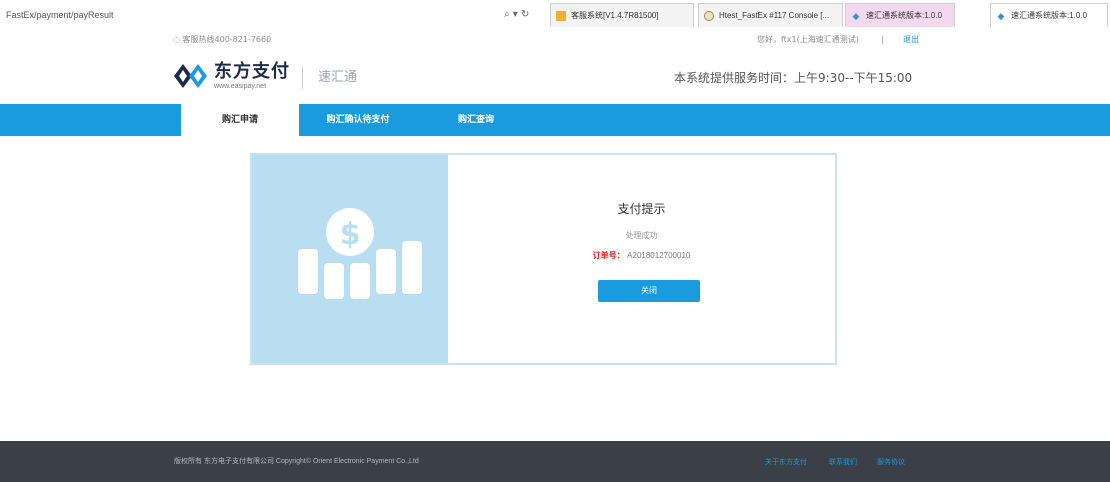  Describe the element at coordinates (608, 255) in the screenshot. I see `order-number-label: 订单号：` at that location.